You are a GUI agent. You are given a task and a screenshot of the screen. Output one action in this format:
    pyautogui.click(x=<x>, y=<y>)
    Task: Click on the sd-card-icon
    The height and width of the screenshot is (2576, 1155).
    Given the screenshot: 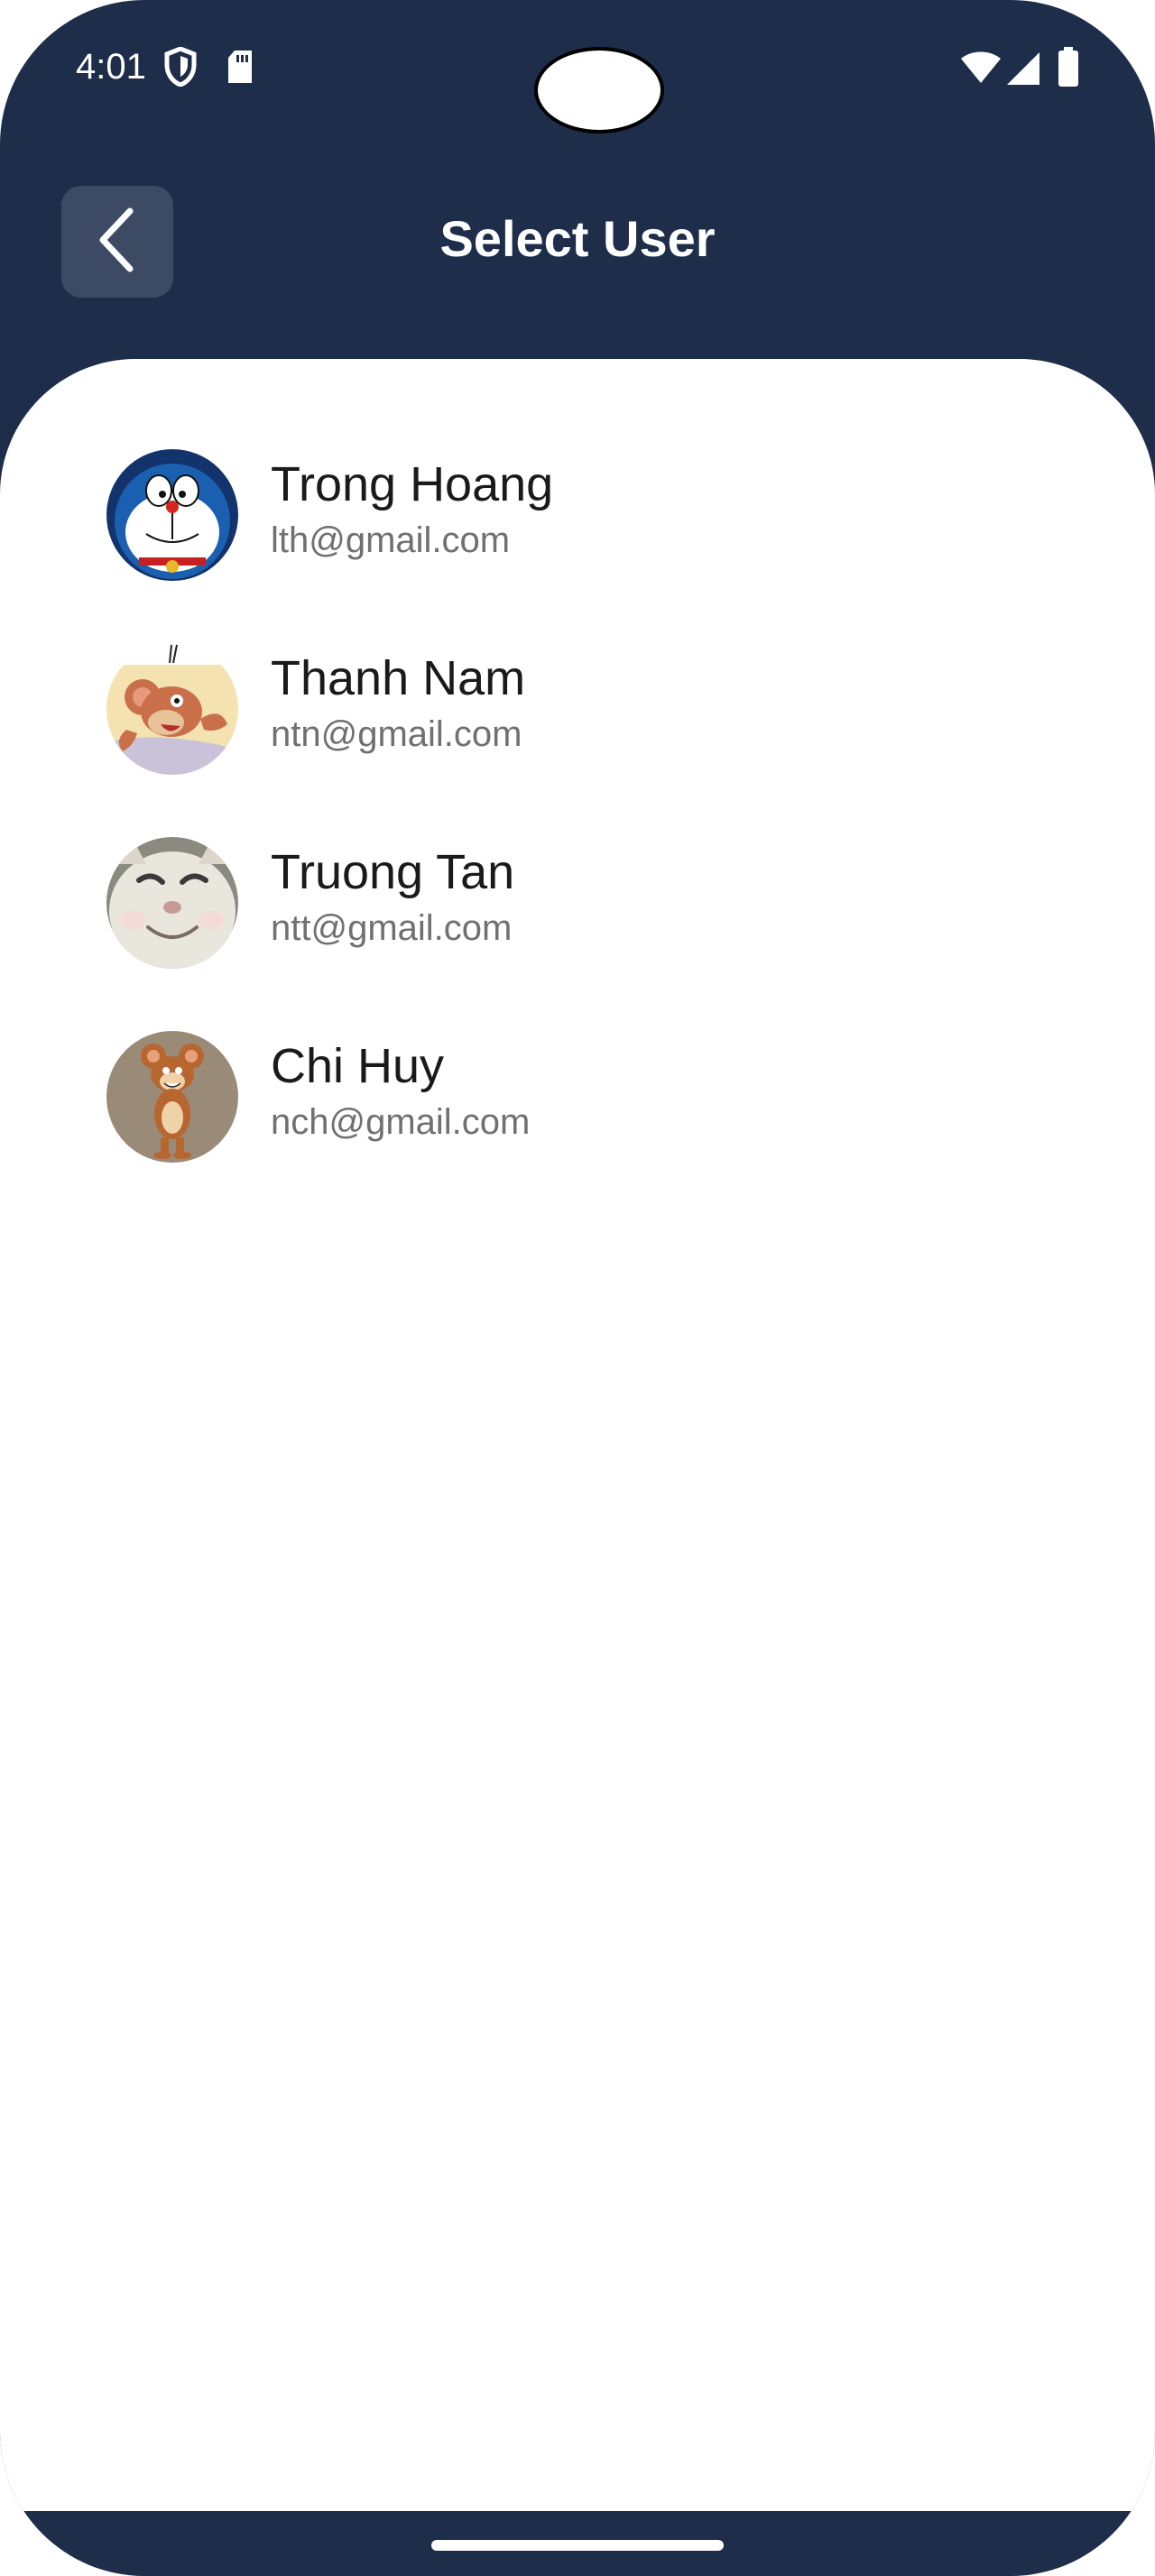 What is the action you would take?
    pyautogui.click(x=240, y=69)
    